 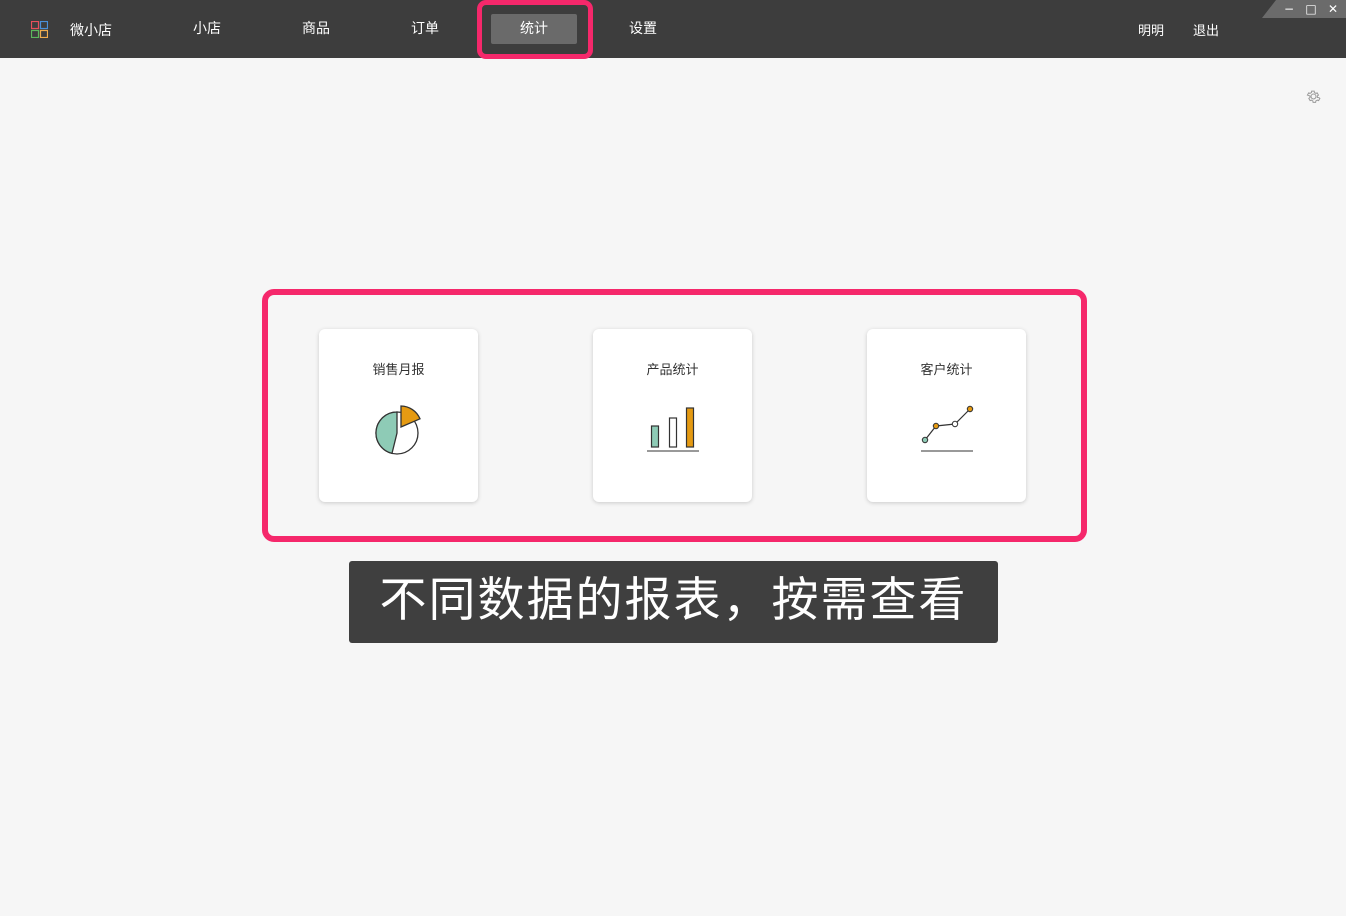 What do you see at coordinates (316, 29) in the screenshot?
I see `nav-item-products: 商品` at bounding box center [316, 29].